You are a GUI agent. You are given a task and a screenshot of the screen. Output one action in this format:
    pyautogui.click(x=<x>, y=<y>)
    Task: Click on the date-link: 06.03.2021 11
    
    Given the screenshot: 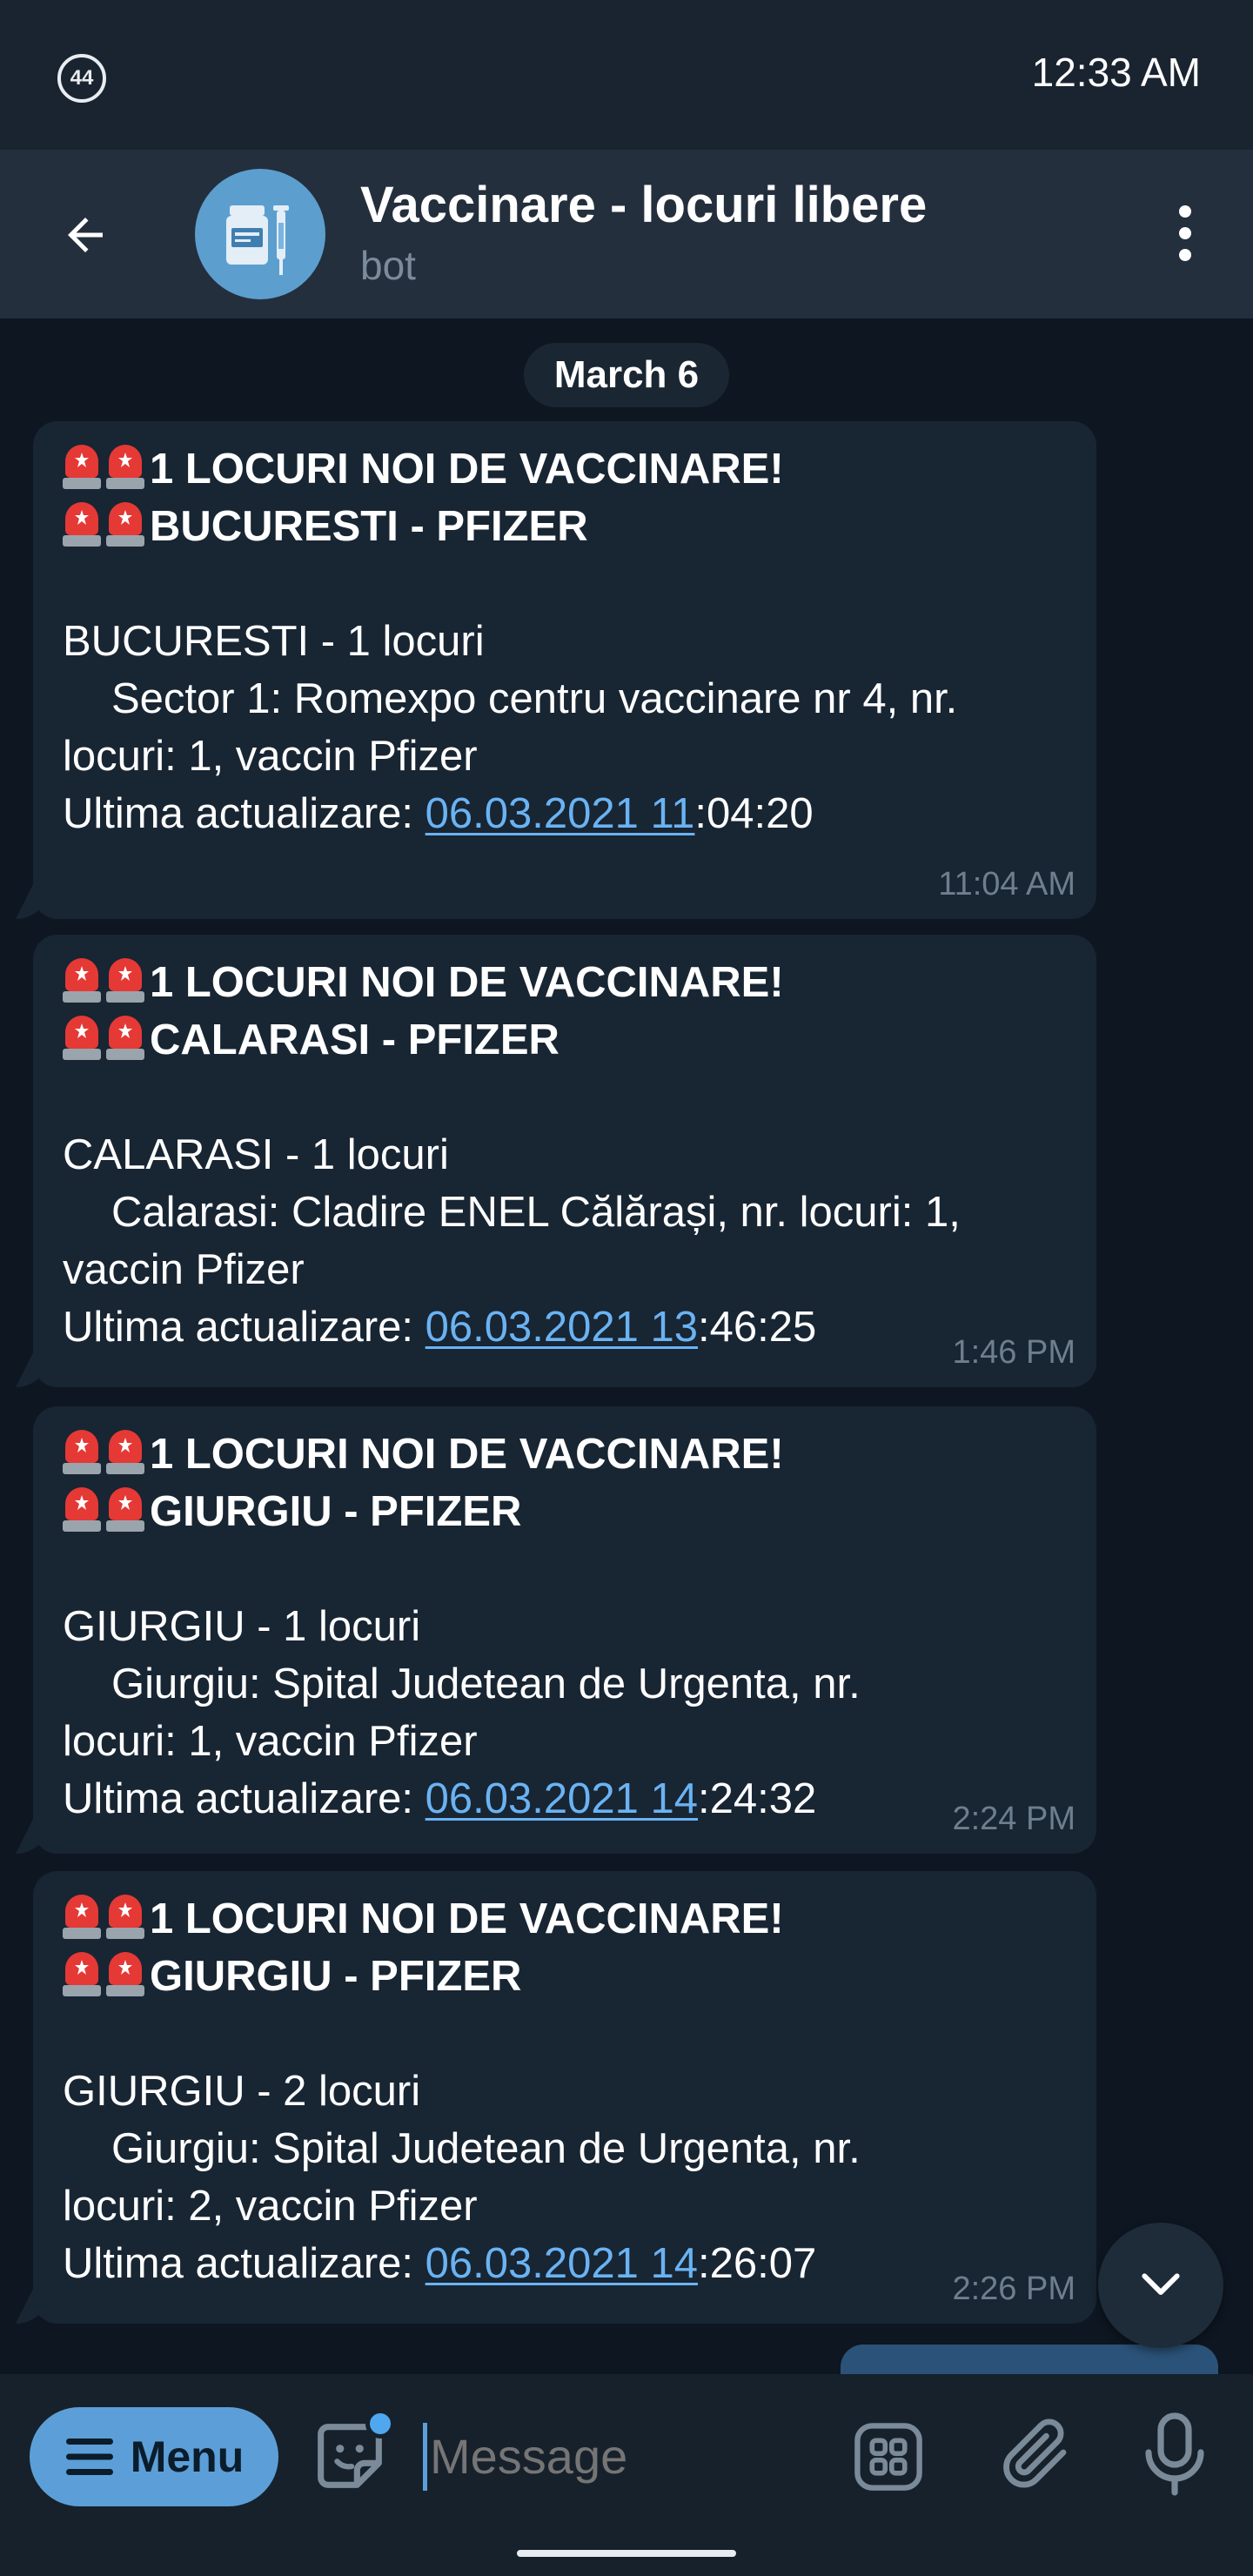 What is the action you would take?
    pyautogui.click(x=560, y=813)
    